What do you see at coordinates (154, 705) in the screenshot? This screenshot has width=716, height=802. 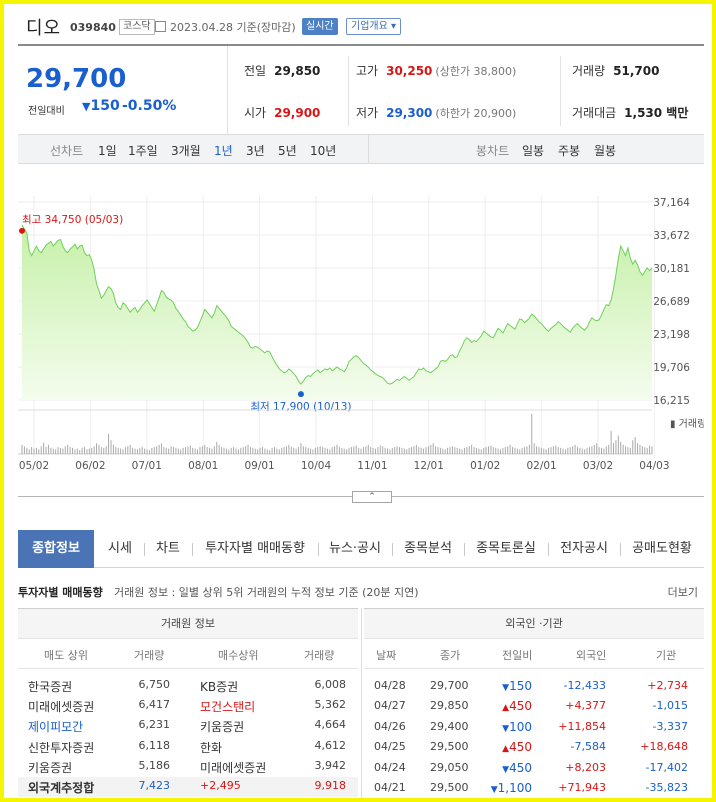 I see `sell-volume: 6,417` at bounding box center [154, 705].